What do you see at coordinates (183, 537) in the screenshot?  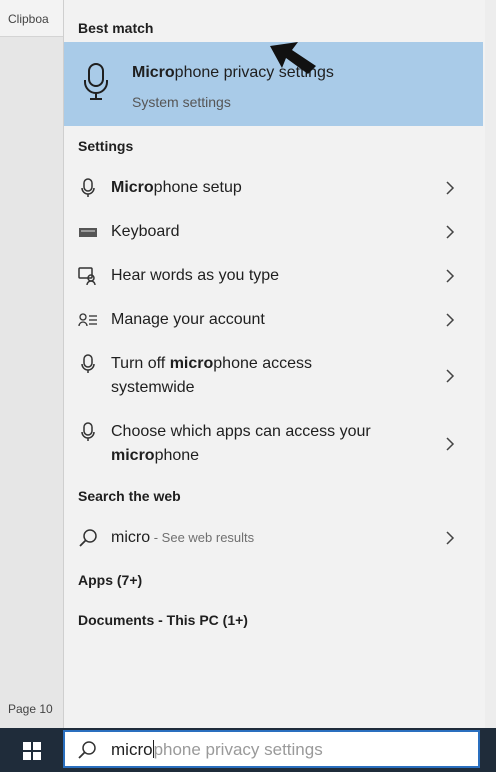 I see `web-search-label: micro - See web results` at bounding box center [183, 537].